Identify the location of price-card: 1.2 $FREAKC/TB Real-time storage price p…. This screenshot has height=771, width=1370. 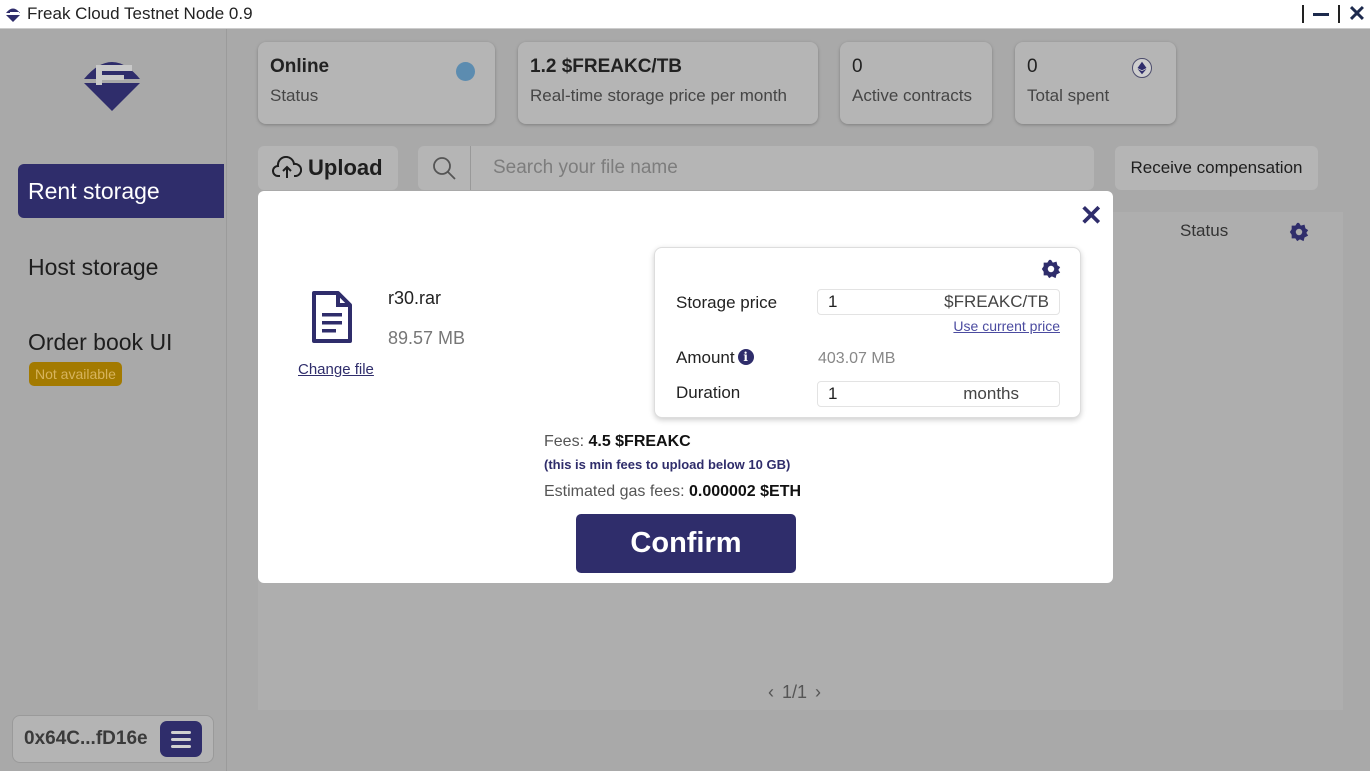
(668, 83).